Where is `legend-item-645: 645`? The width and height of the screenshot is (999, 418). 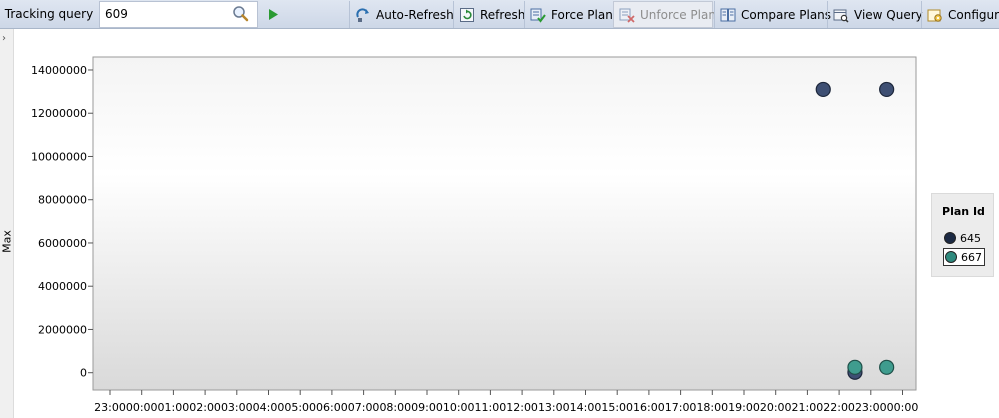
legend-item-645: 645 is located at coordinates (962, 238).